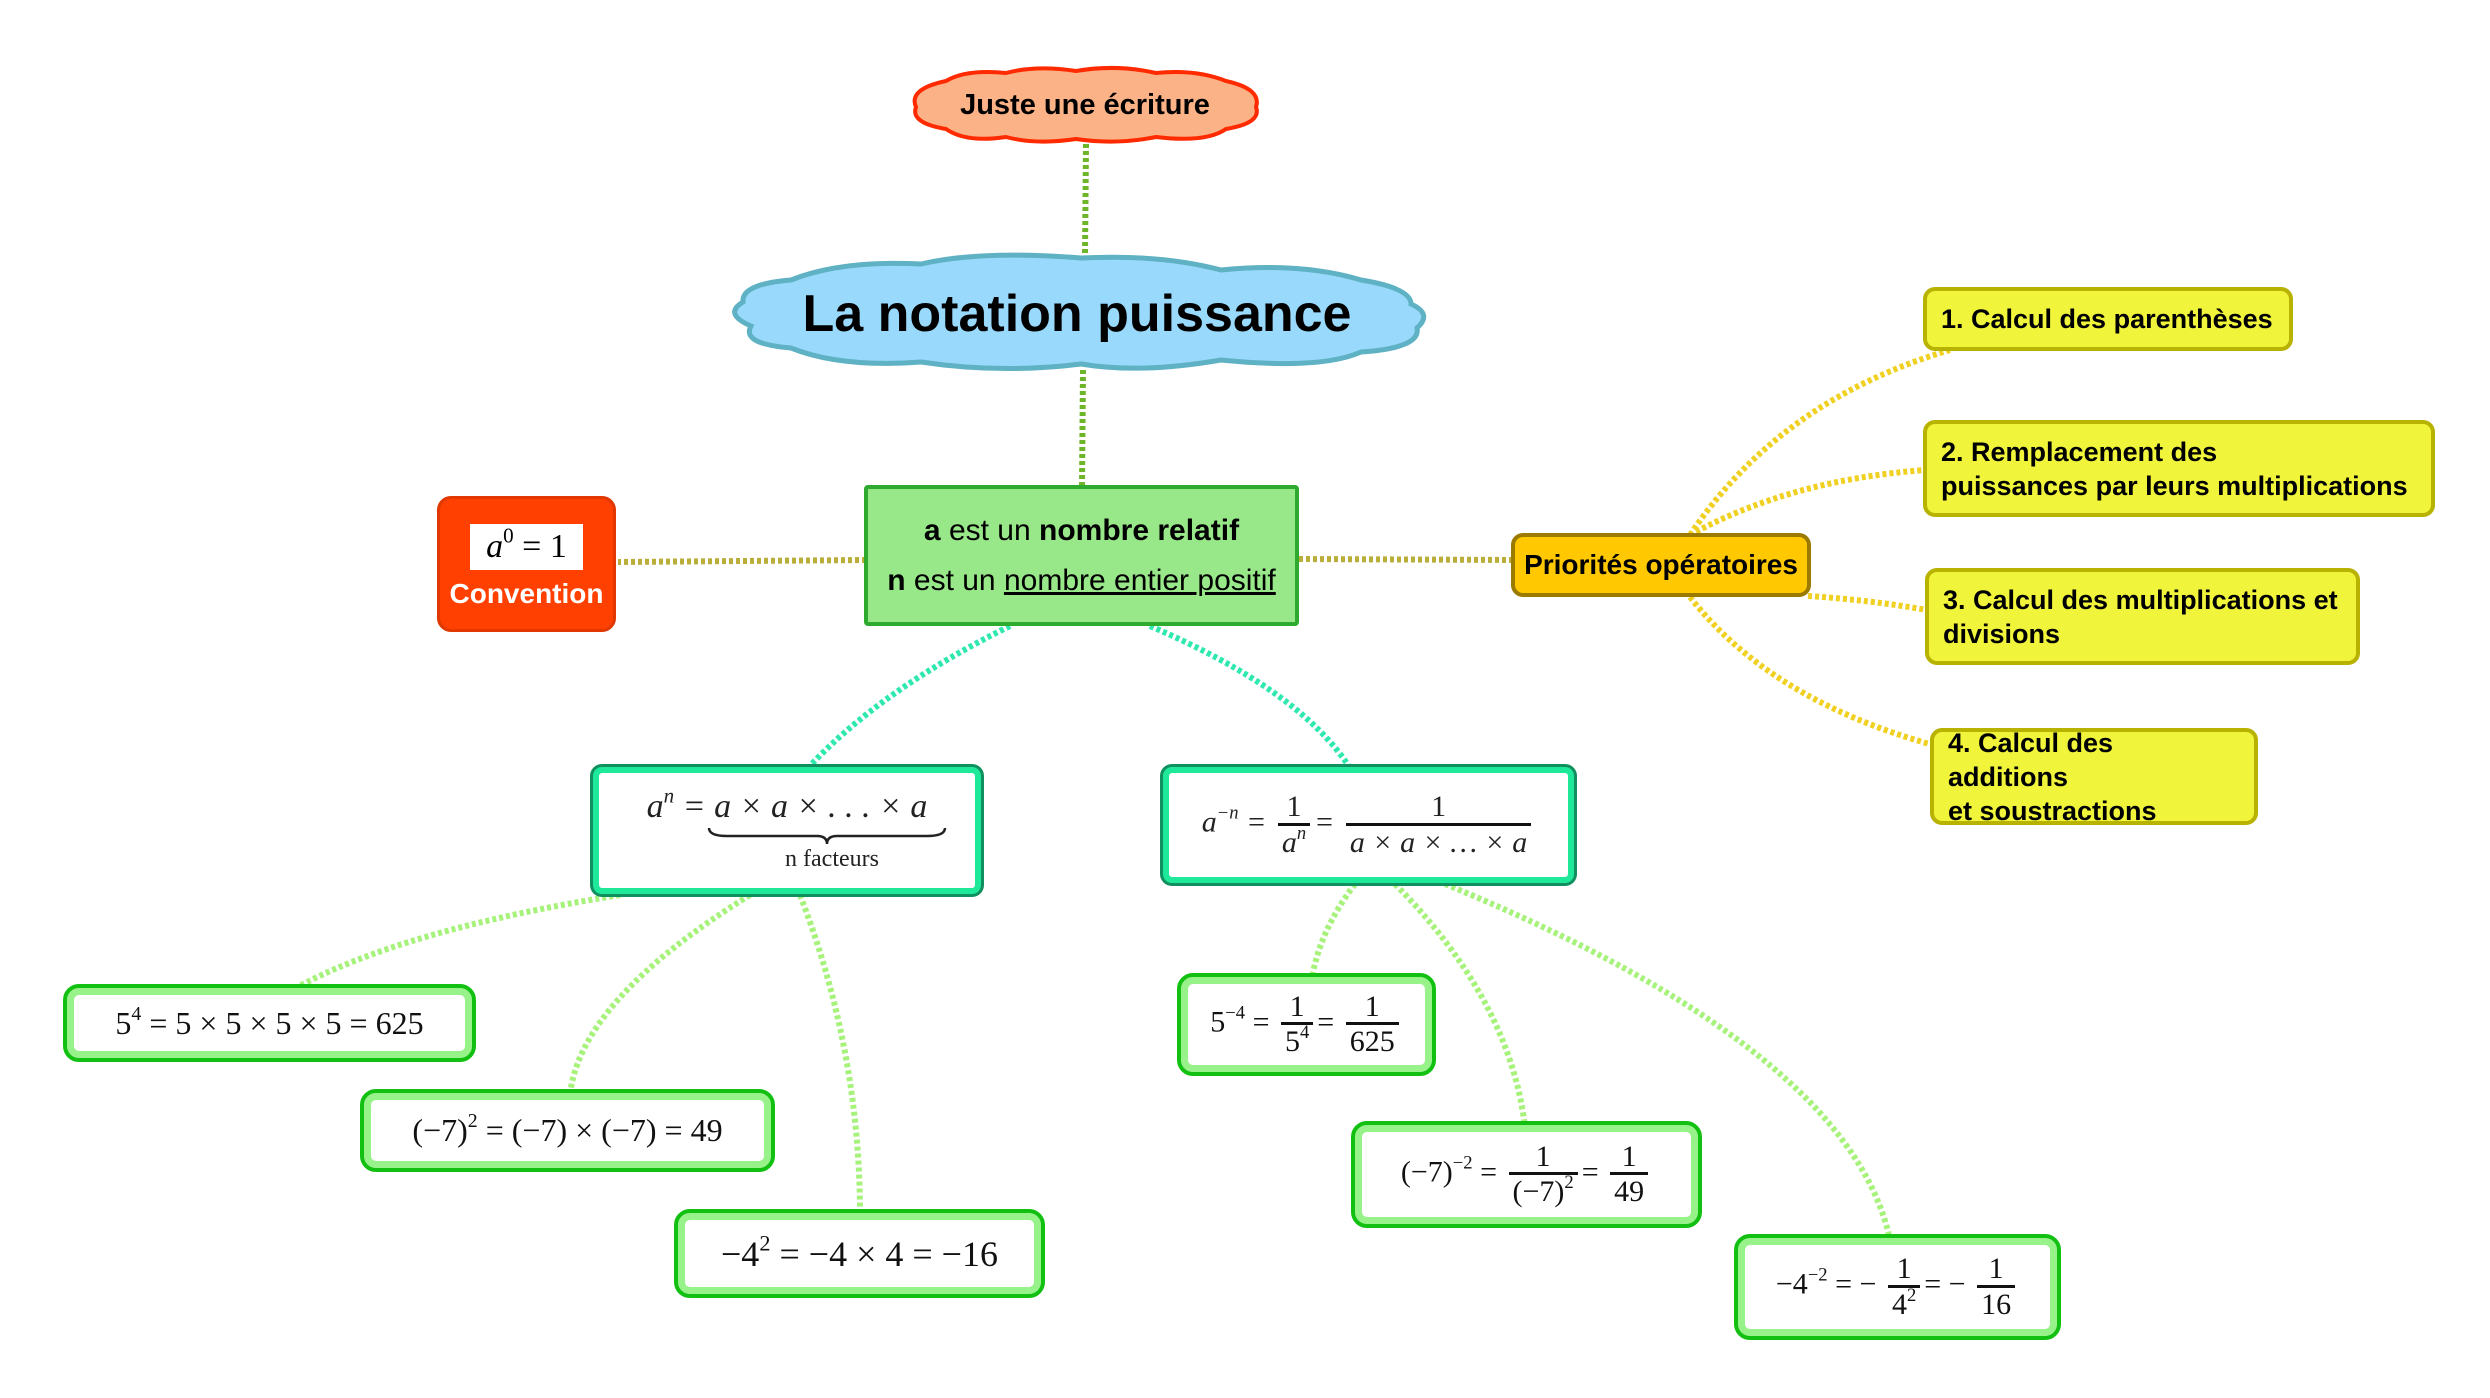 This screenshot has height=1398, width=2490. I want to click on convention-node: a0 = 1 Convention, so click(526, 564).